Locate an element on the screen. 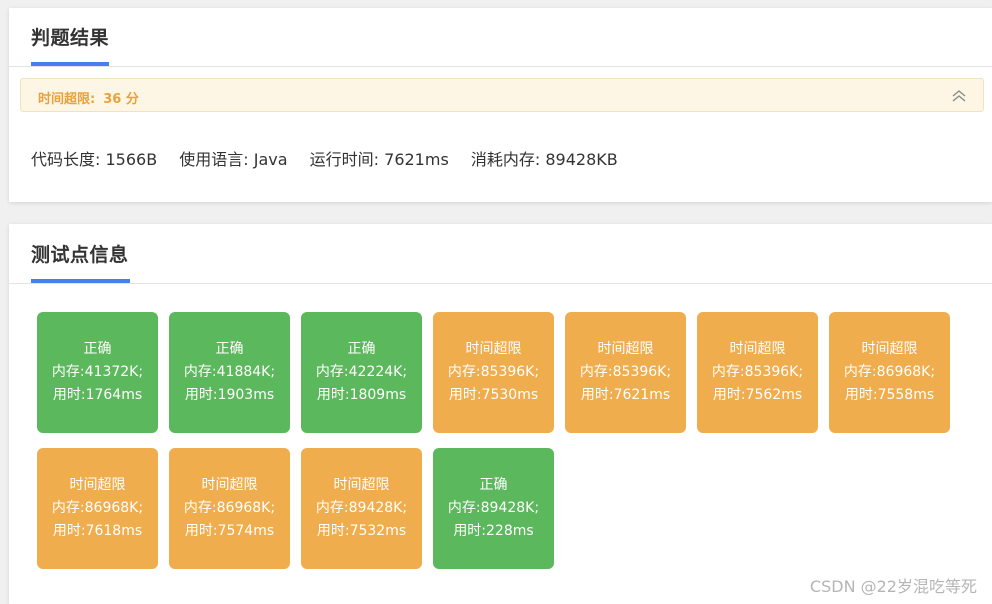 The width and height of the screenshot is (992, 604). test-time: 用时:7558ms is located at coordinates (889, 395).